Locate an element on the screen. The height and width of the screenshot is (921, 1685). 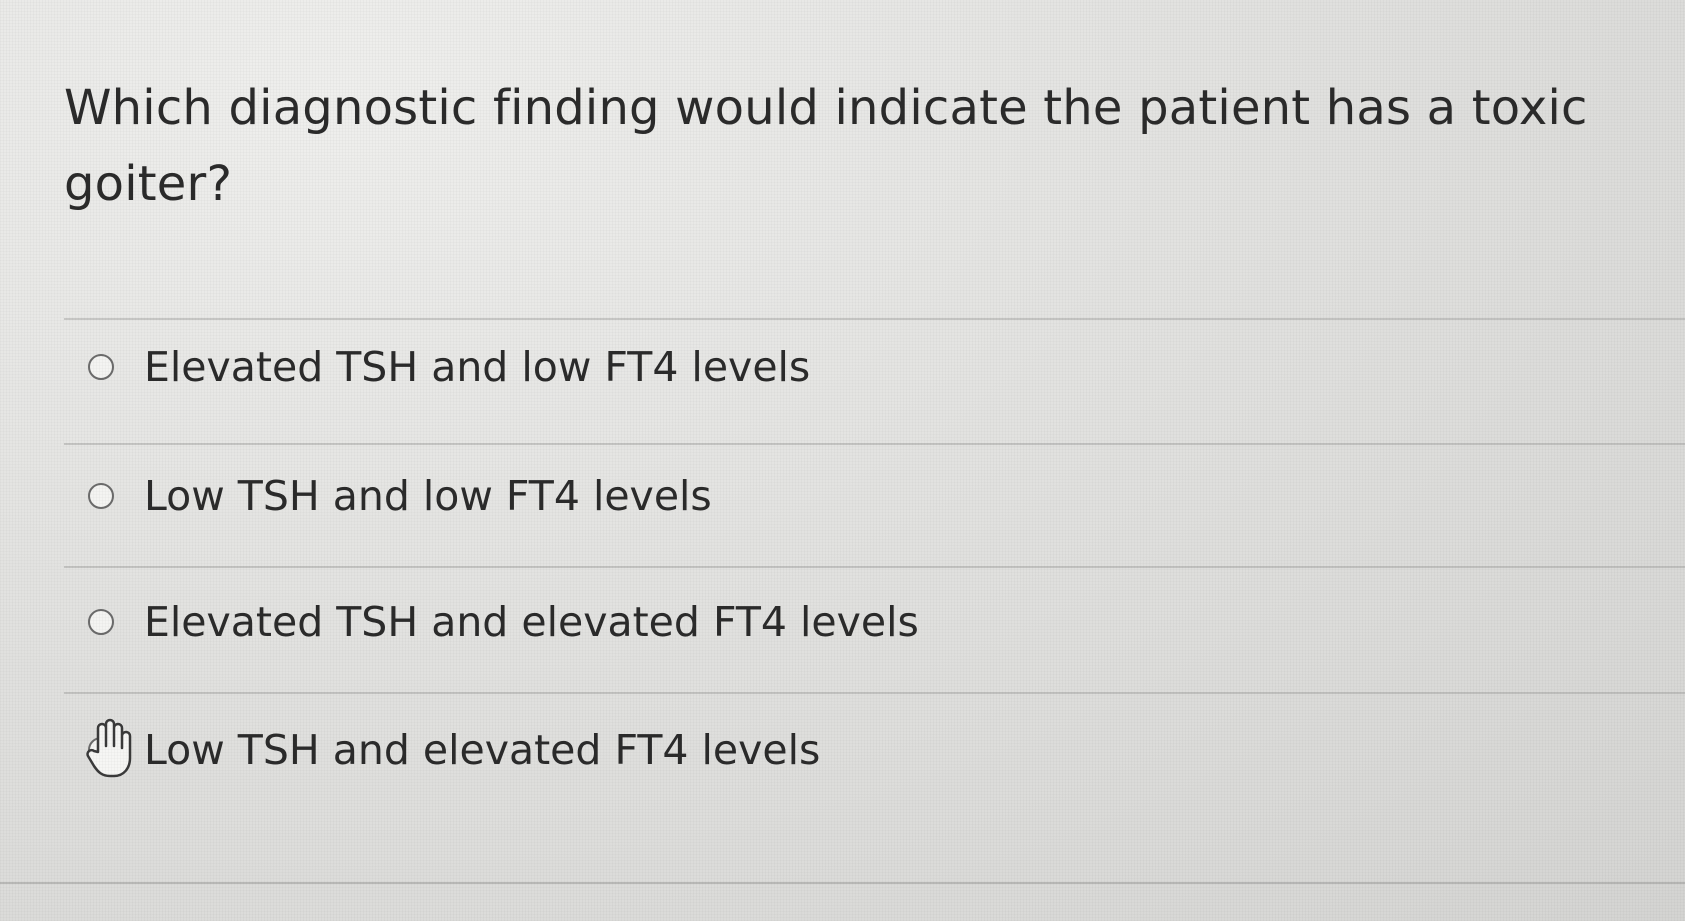
hand-pointer-icon is located at coordinates (109, 748).